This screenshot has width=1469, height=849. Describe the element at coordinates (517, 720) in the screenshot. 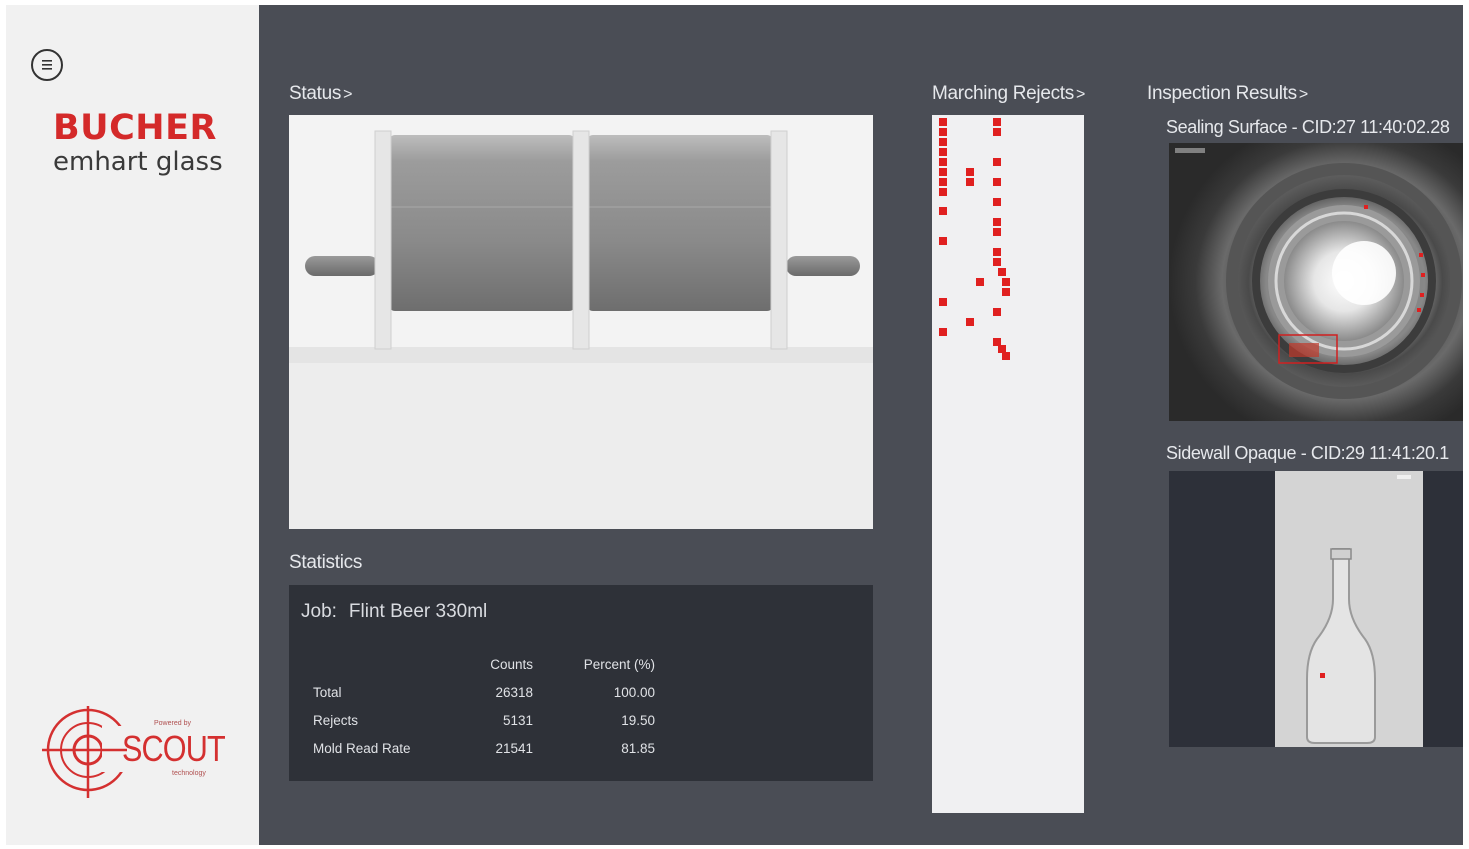

I see `row-count: 5131` at that location.